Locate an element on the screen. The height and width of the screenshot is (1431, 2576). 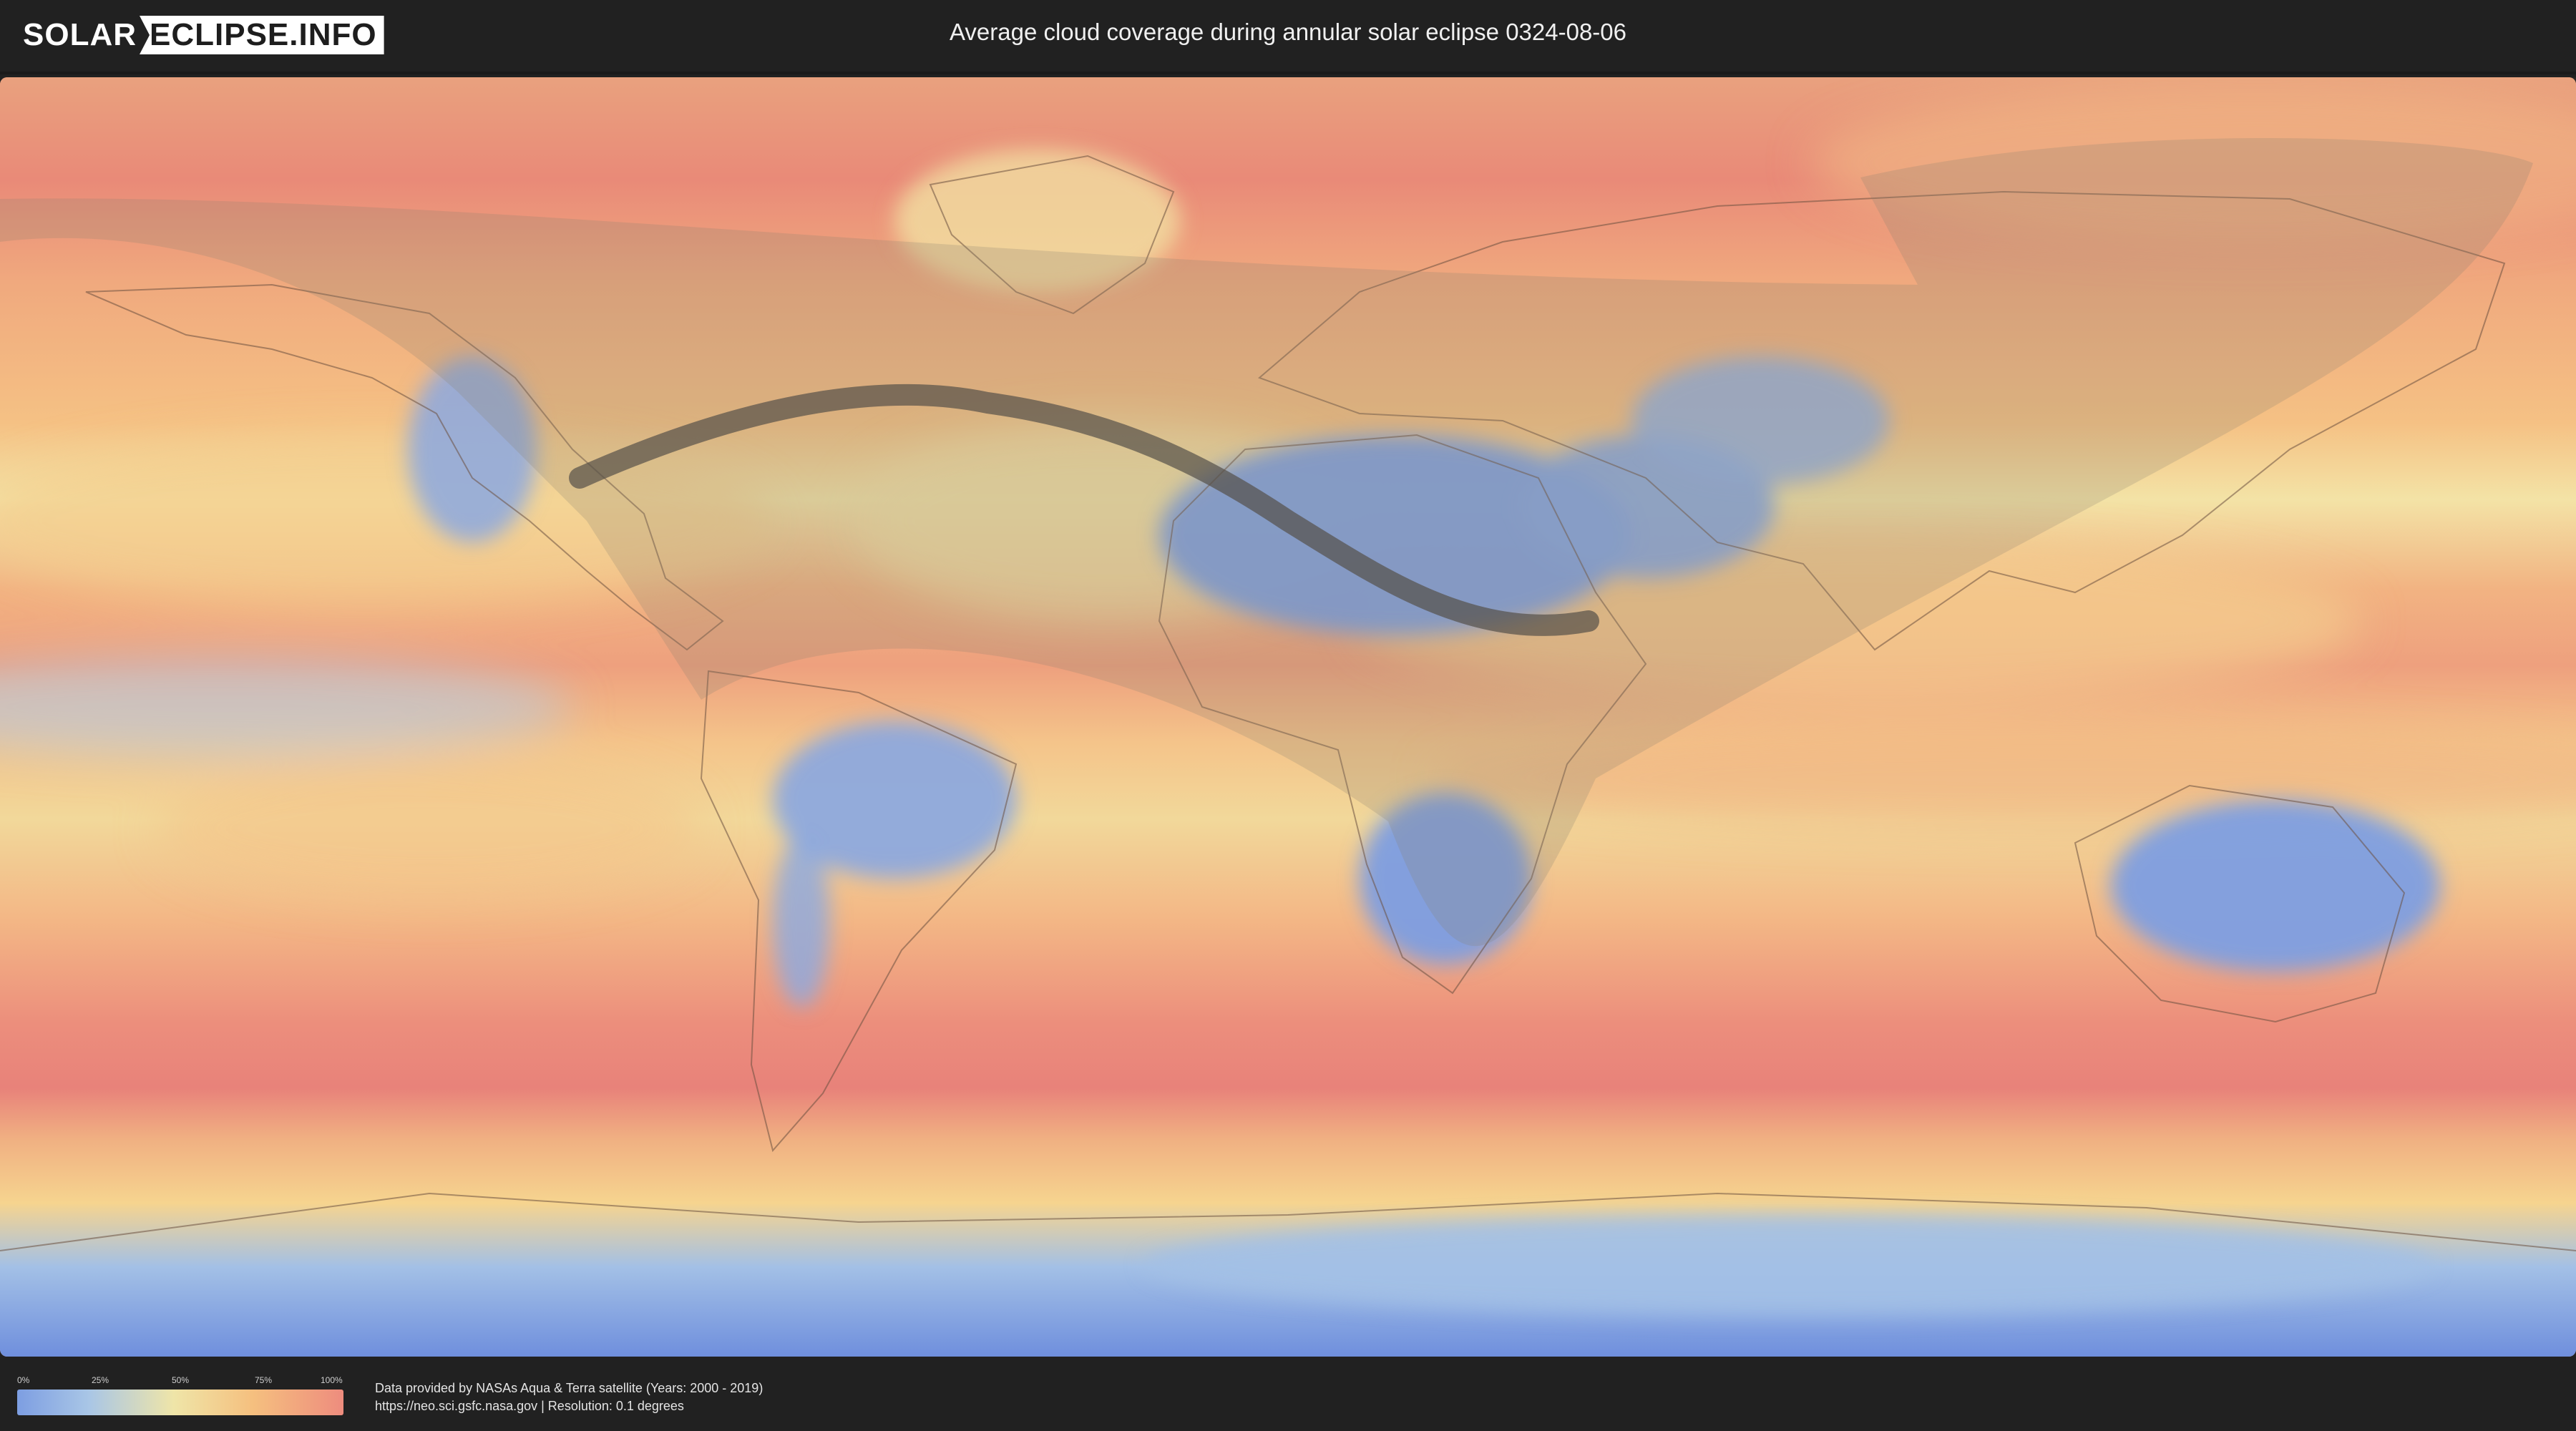
legend-ticks: 0% 25% 50% 75% 100% is located at coordinates (180, 1380).